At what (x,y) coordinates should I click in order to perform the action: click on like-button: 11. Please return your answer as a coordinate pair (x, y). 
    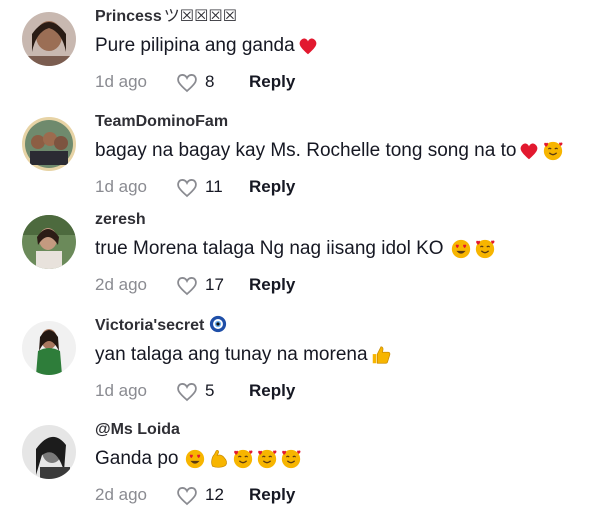
    Looking at the image, I should click on (210, 187).